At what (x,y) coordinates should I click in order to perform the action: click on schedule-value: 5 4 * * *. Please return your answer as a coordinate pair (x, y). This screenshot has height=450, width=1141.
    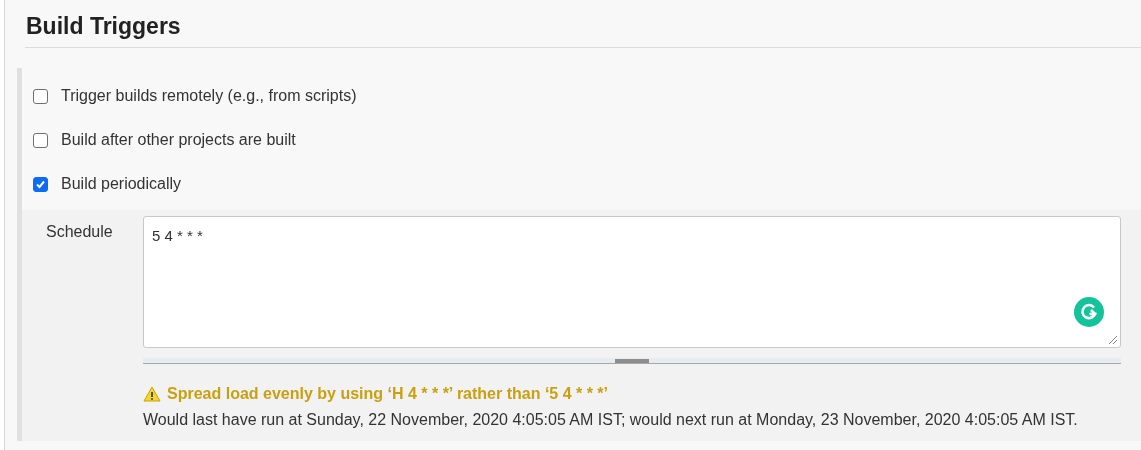
    Looking at the image, I should click on (177, 236).